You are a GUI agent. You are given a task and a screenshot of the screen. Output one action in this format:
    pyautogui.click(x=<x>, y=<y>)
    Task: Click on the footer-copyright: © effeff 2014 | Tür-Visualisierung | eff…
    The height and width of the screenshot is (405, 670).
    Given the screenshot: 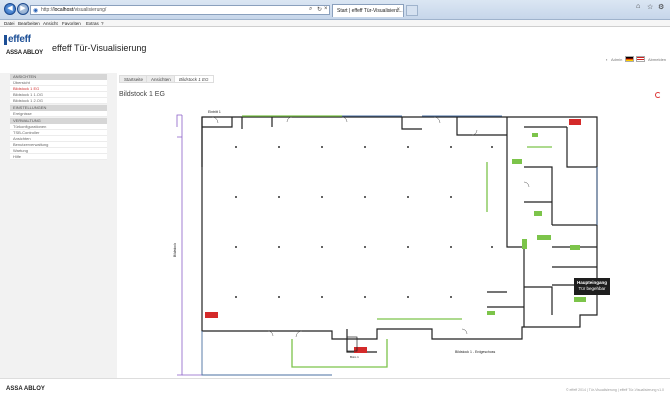 What is the action you would take?
    pyautogui.click(x=614, y=390)
    